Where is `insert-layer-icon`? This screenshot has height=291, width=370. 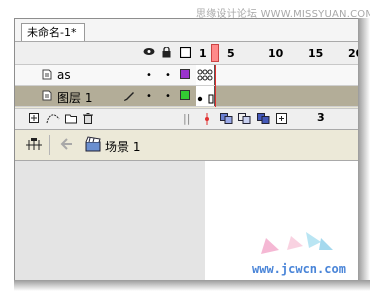
insert-layer-icon is located at coordinates (34, 119).